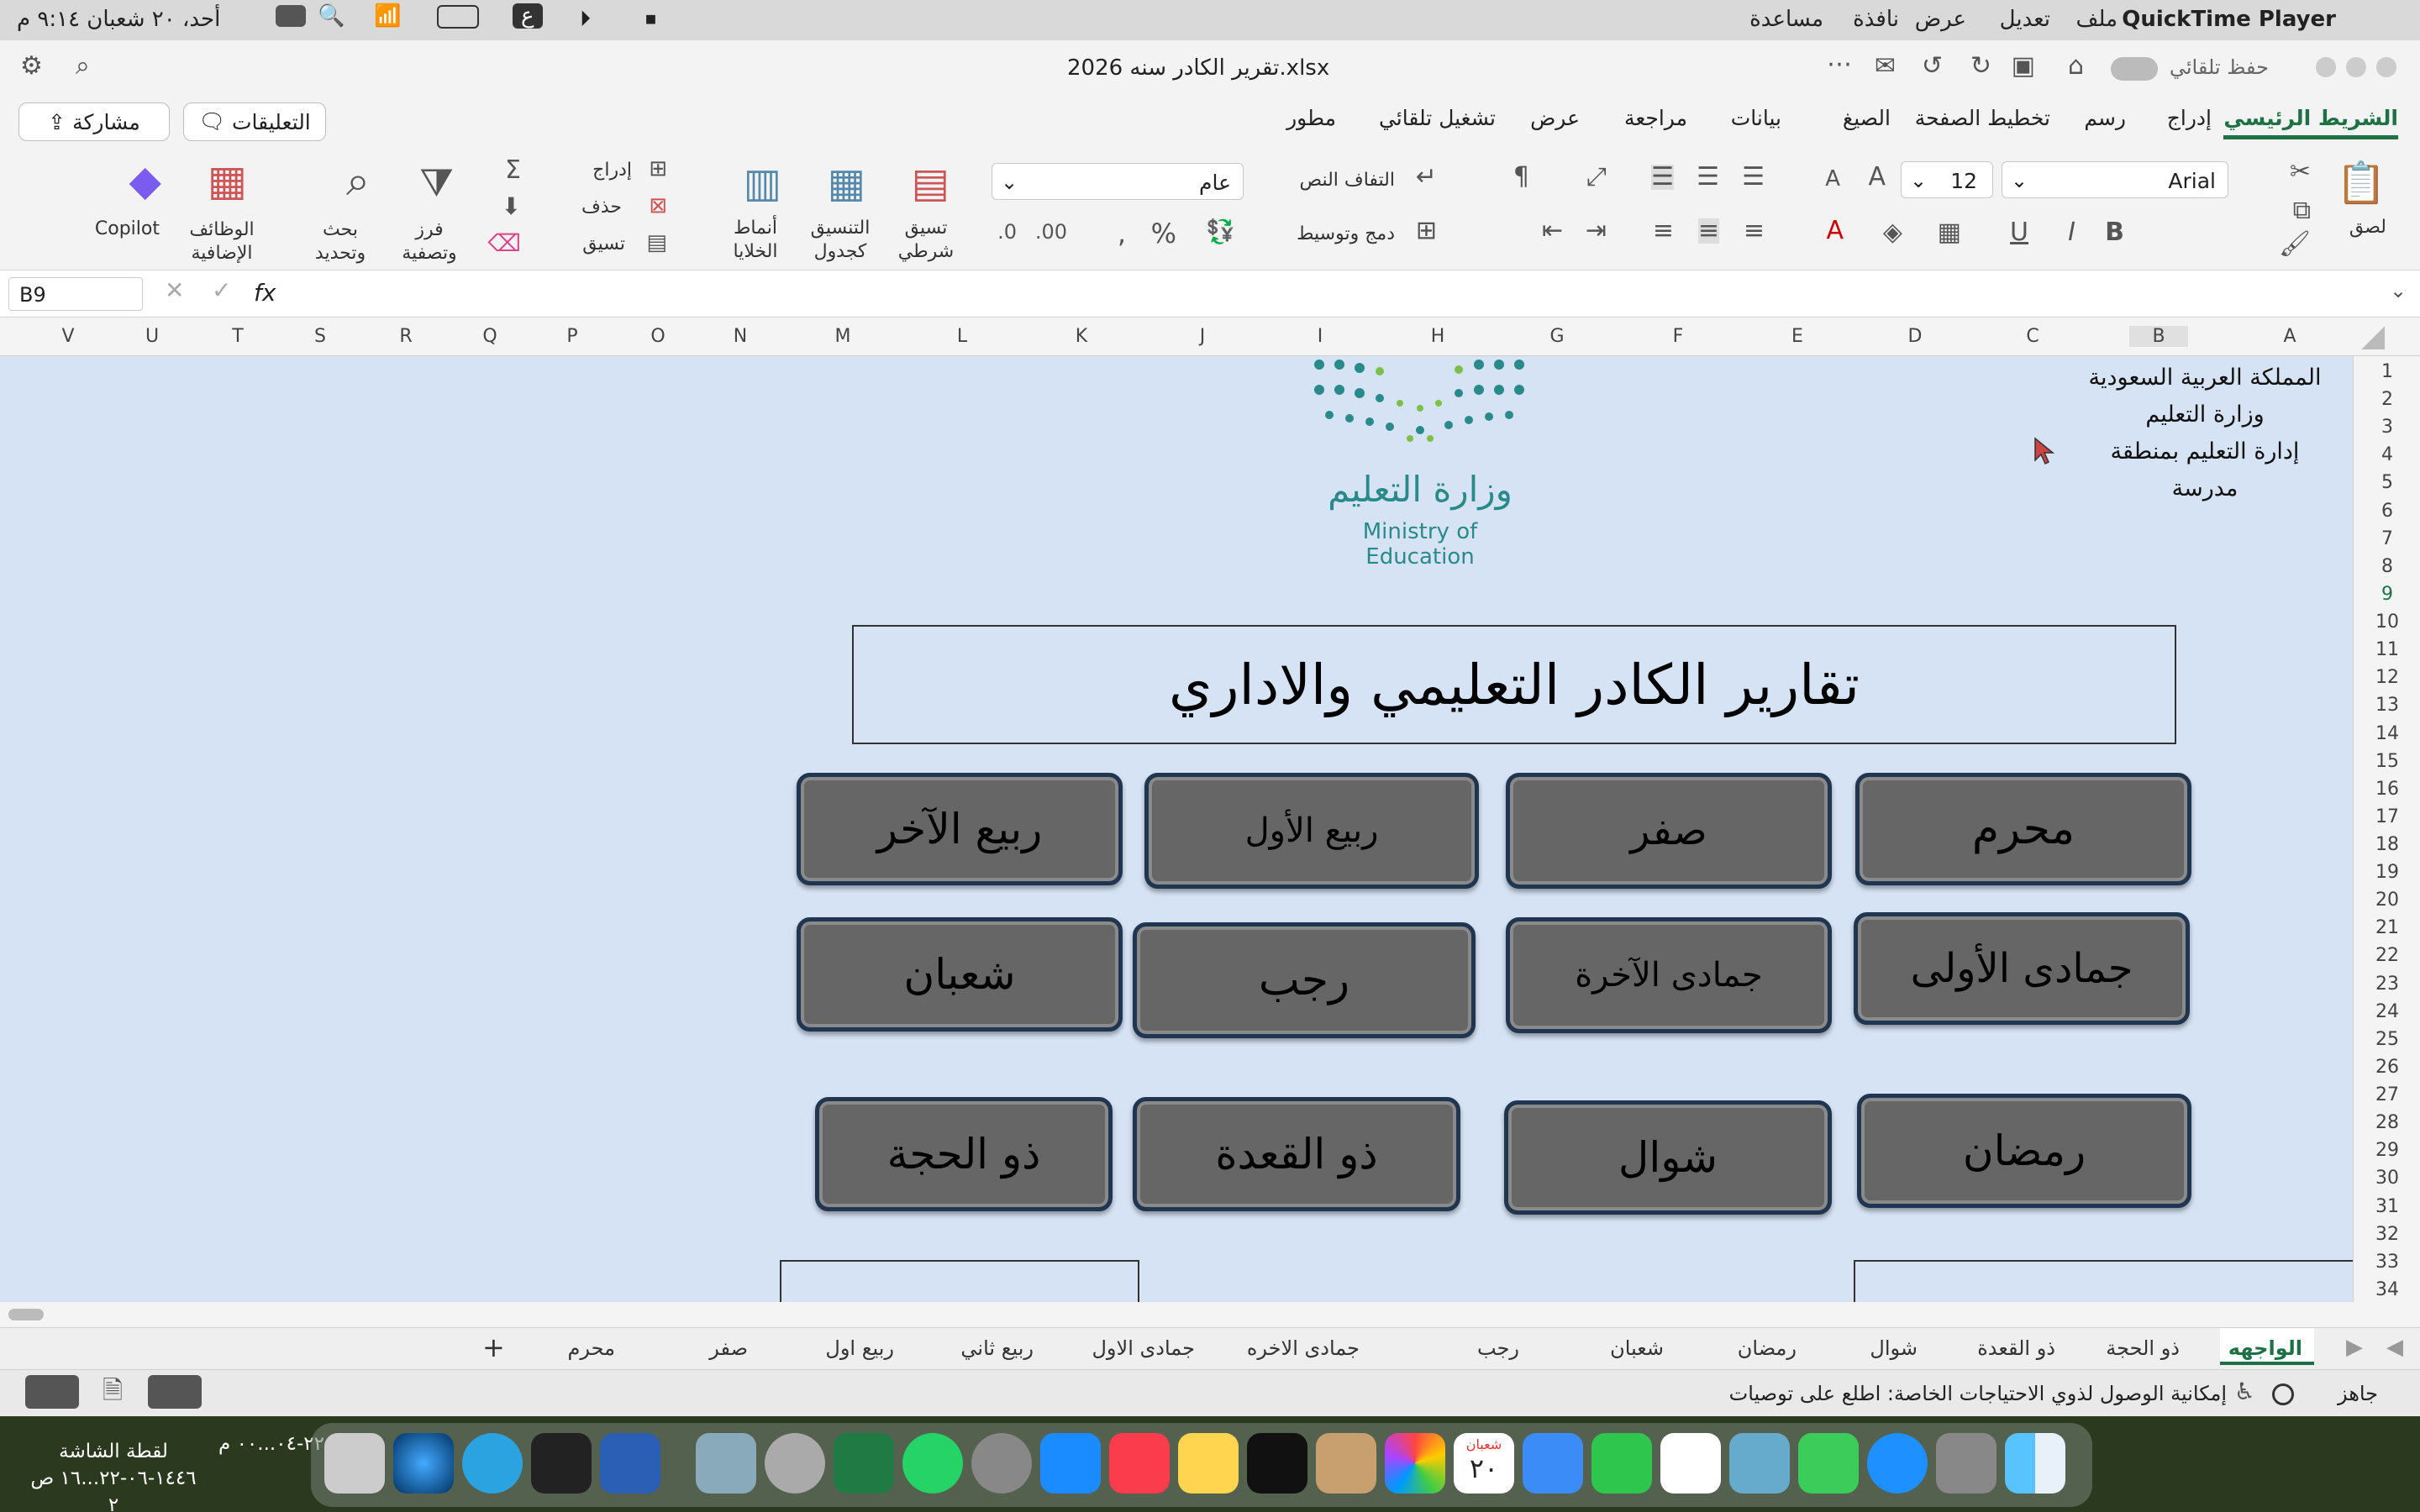  What do you see at coordinates (1678, 336) in the screenshot?
I see `column-header: F` at bounding box center [1678, 336].